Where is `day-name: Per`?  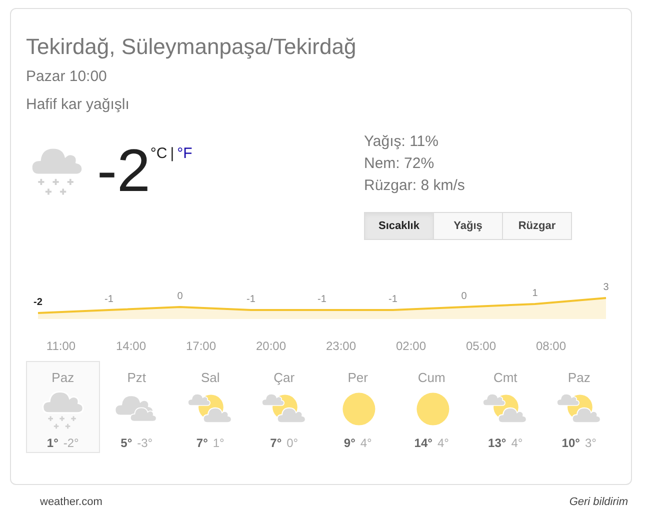 day-name: Per is located at coordinates (358, 378).